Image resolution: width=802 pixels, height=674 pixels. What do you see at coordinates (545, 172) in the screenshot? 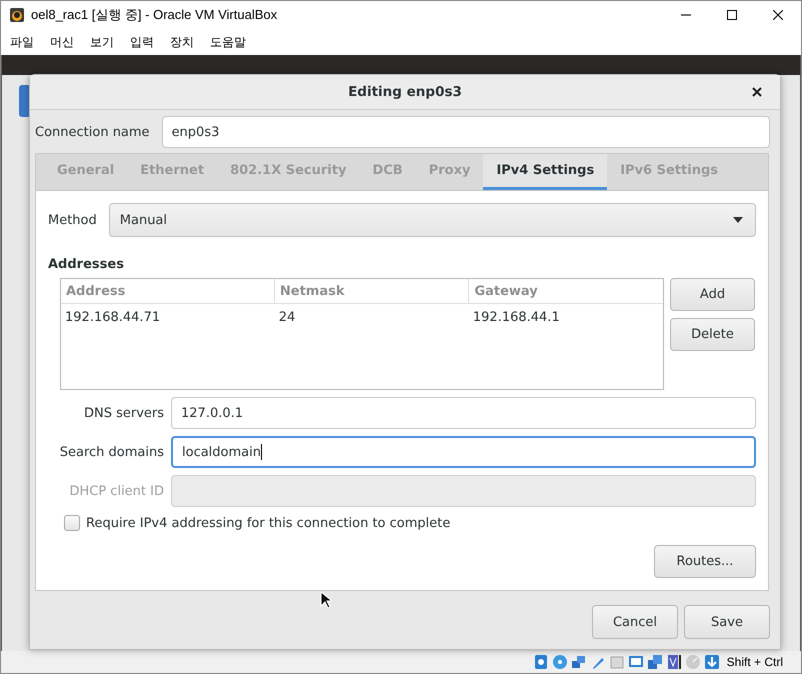
I see `tab: IPv4 Settings` at bounding box center [545, 172].